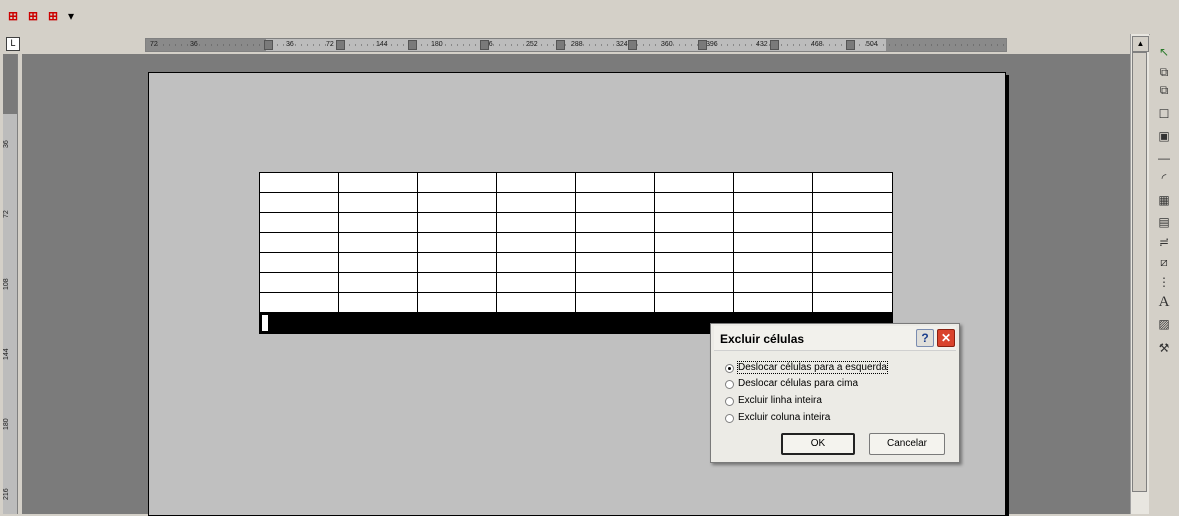 This screenshot has width=1179, height=516. Describe the element at coordinates (1164, 72) in the screenshot. I see `rotate-tool-icon: ⧉` at that location.